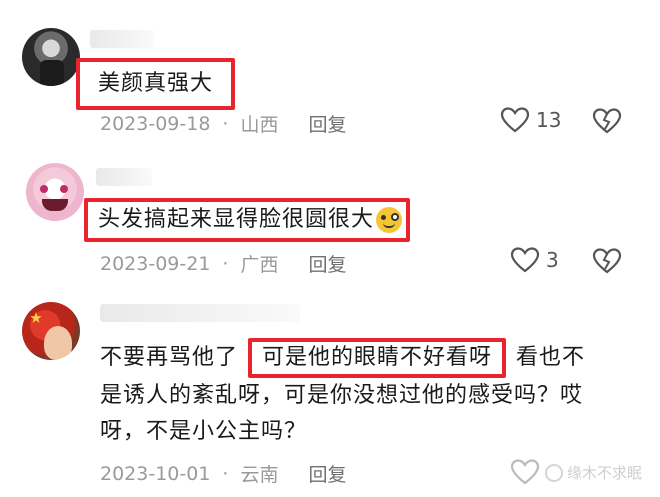  I want to click on watermark: 缘木不求眠, so click(593, 472).